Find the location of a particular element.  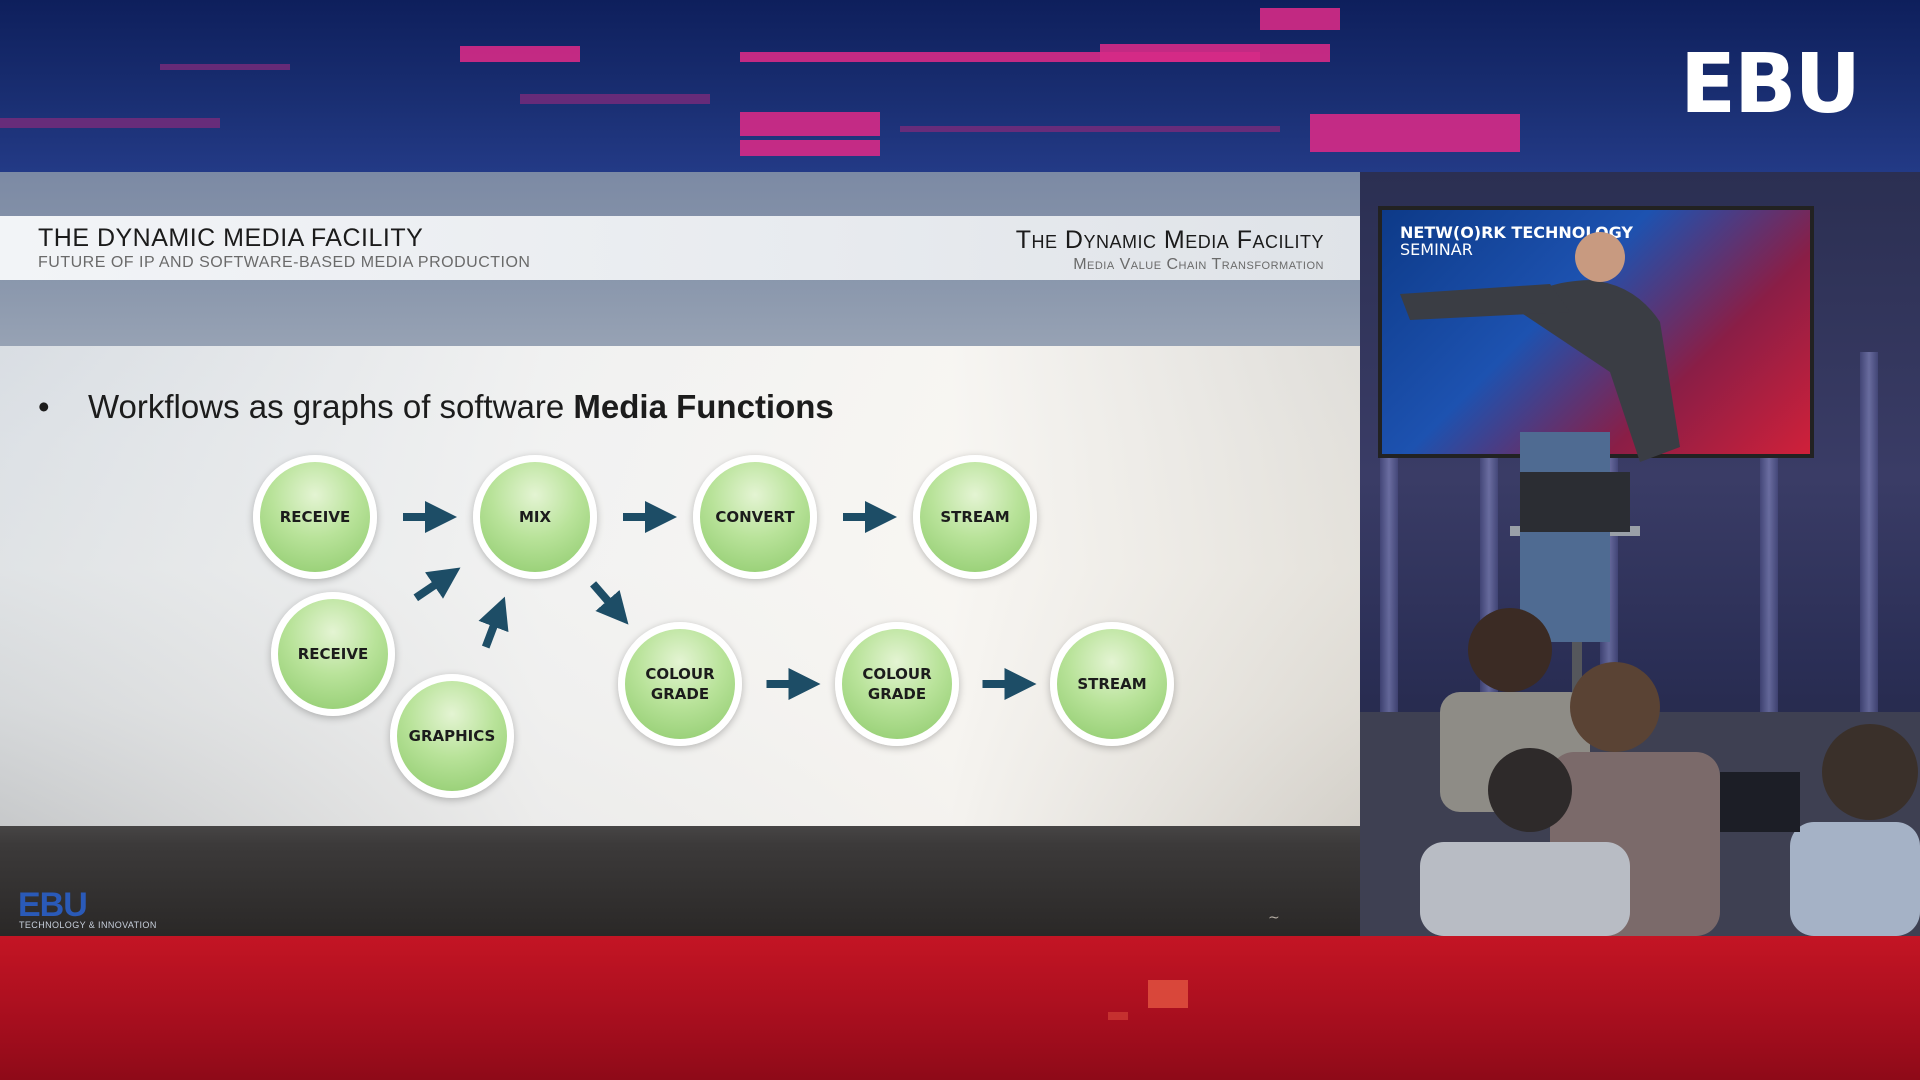

arrow-graphics-to-mix is located at coordinates (493, 622).